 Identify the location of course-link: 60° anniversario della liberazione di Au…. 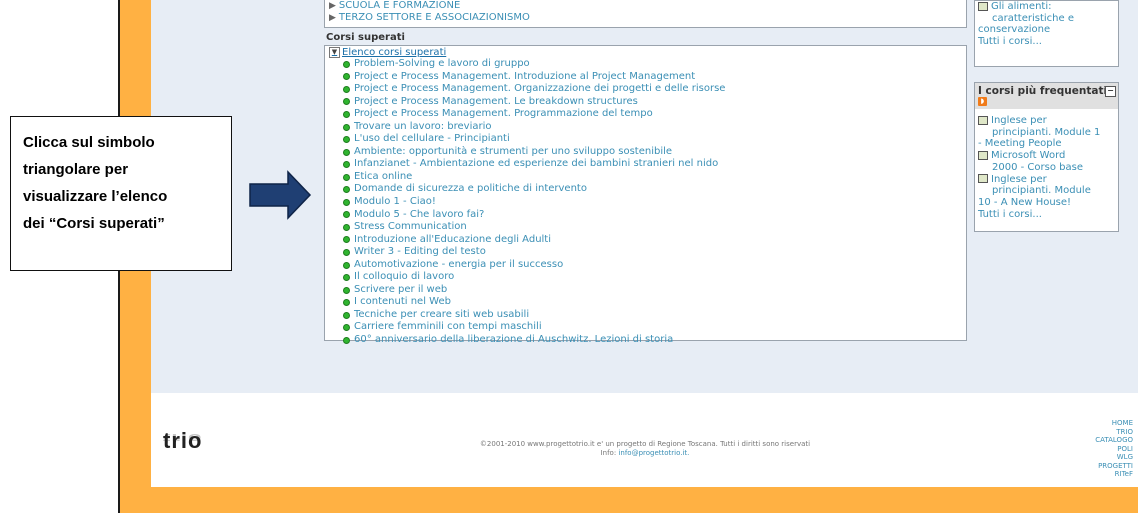
(513, 340).